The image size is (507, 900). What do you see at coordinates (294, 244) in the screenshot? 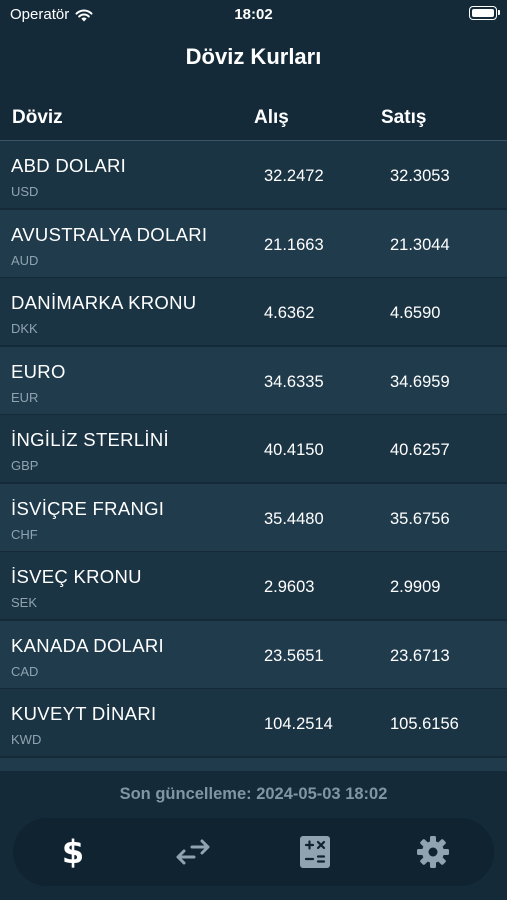
I see `buy-rate: 21.1663` at bounding box center [294, 244].